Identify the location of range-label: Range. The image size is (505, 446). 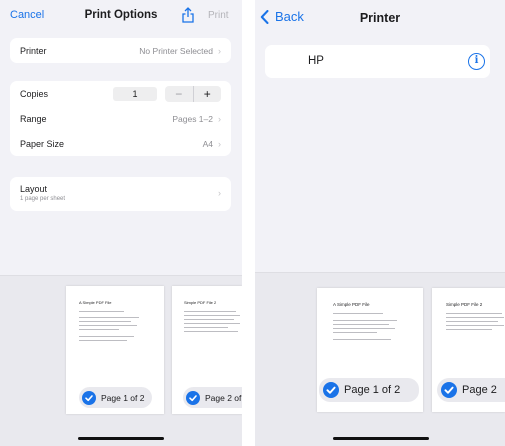
(33, 118).